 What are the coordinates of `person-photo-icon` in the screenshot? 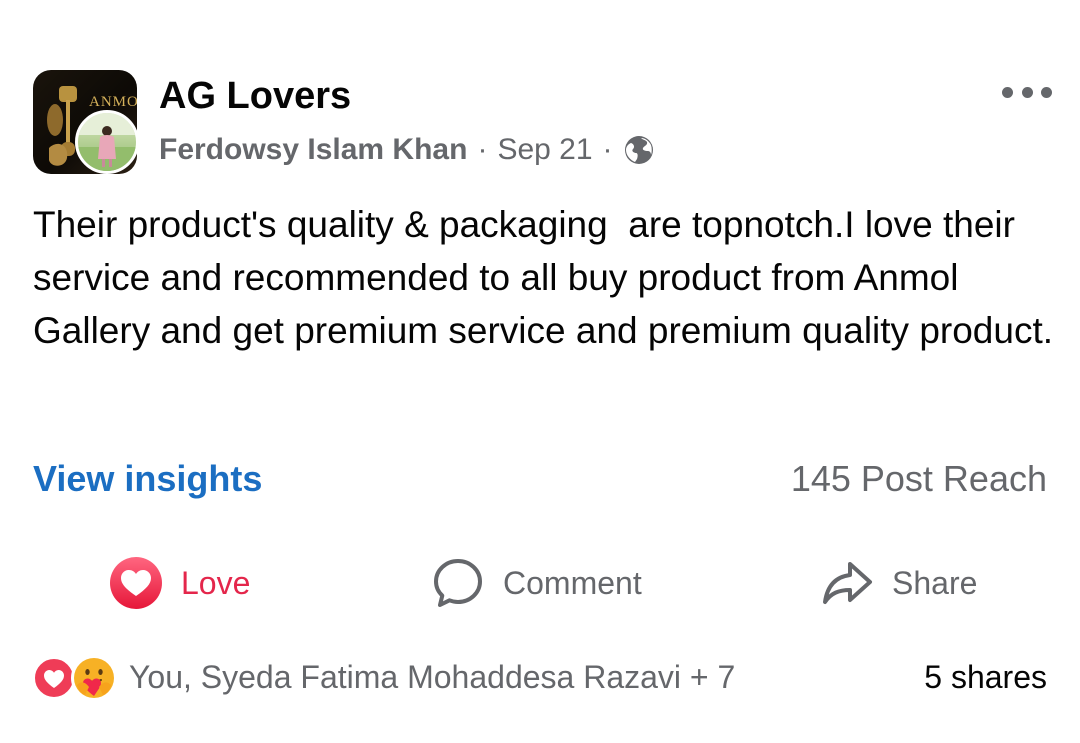 It's located at (107, 142).